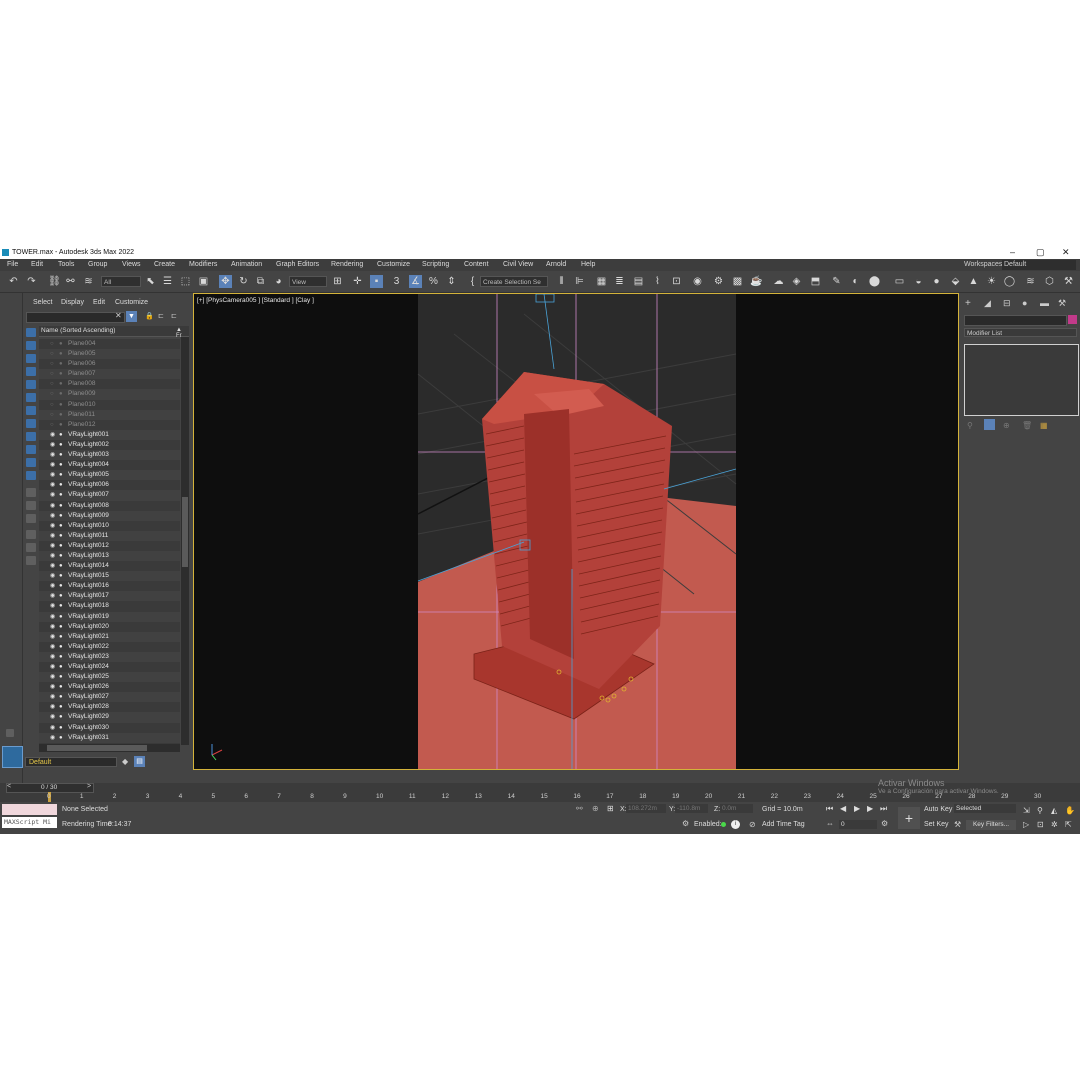 The image size is (1080, 1080). What do you see at coordinates (109, 606) in the screenshot?
I see `list-item: ◉ ● VRayLight018` at bounding box center [109, 606].